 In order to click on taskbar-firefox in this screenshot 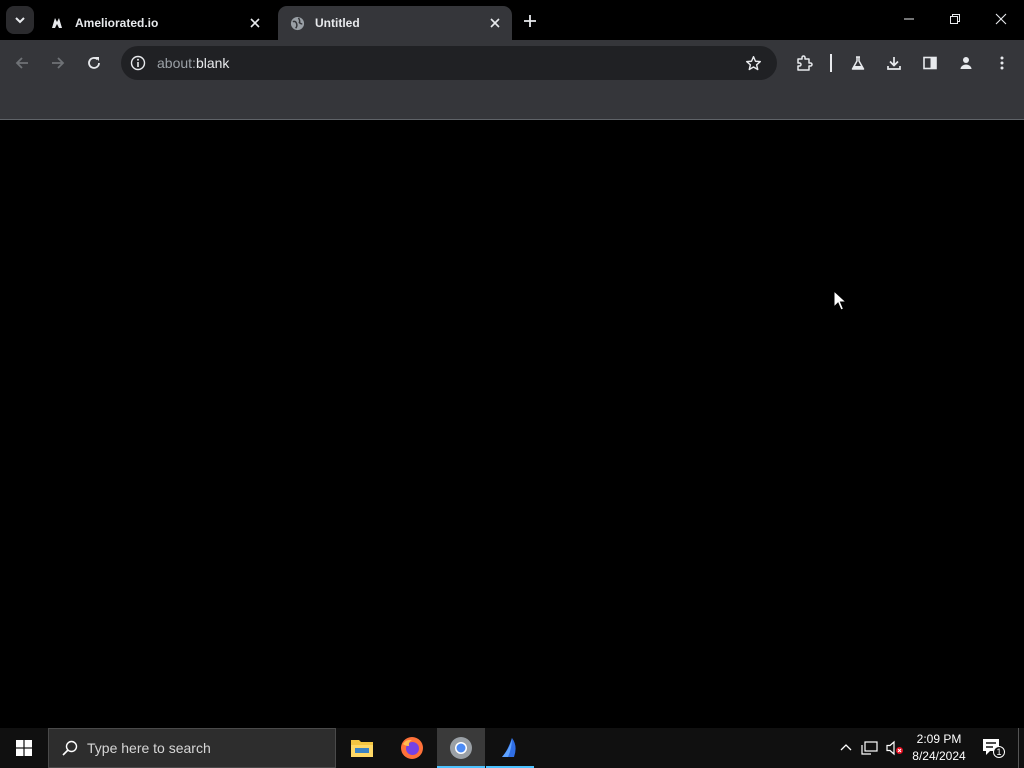, I will do `click(412, 748)`.